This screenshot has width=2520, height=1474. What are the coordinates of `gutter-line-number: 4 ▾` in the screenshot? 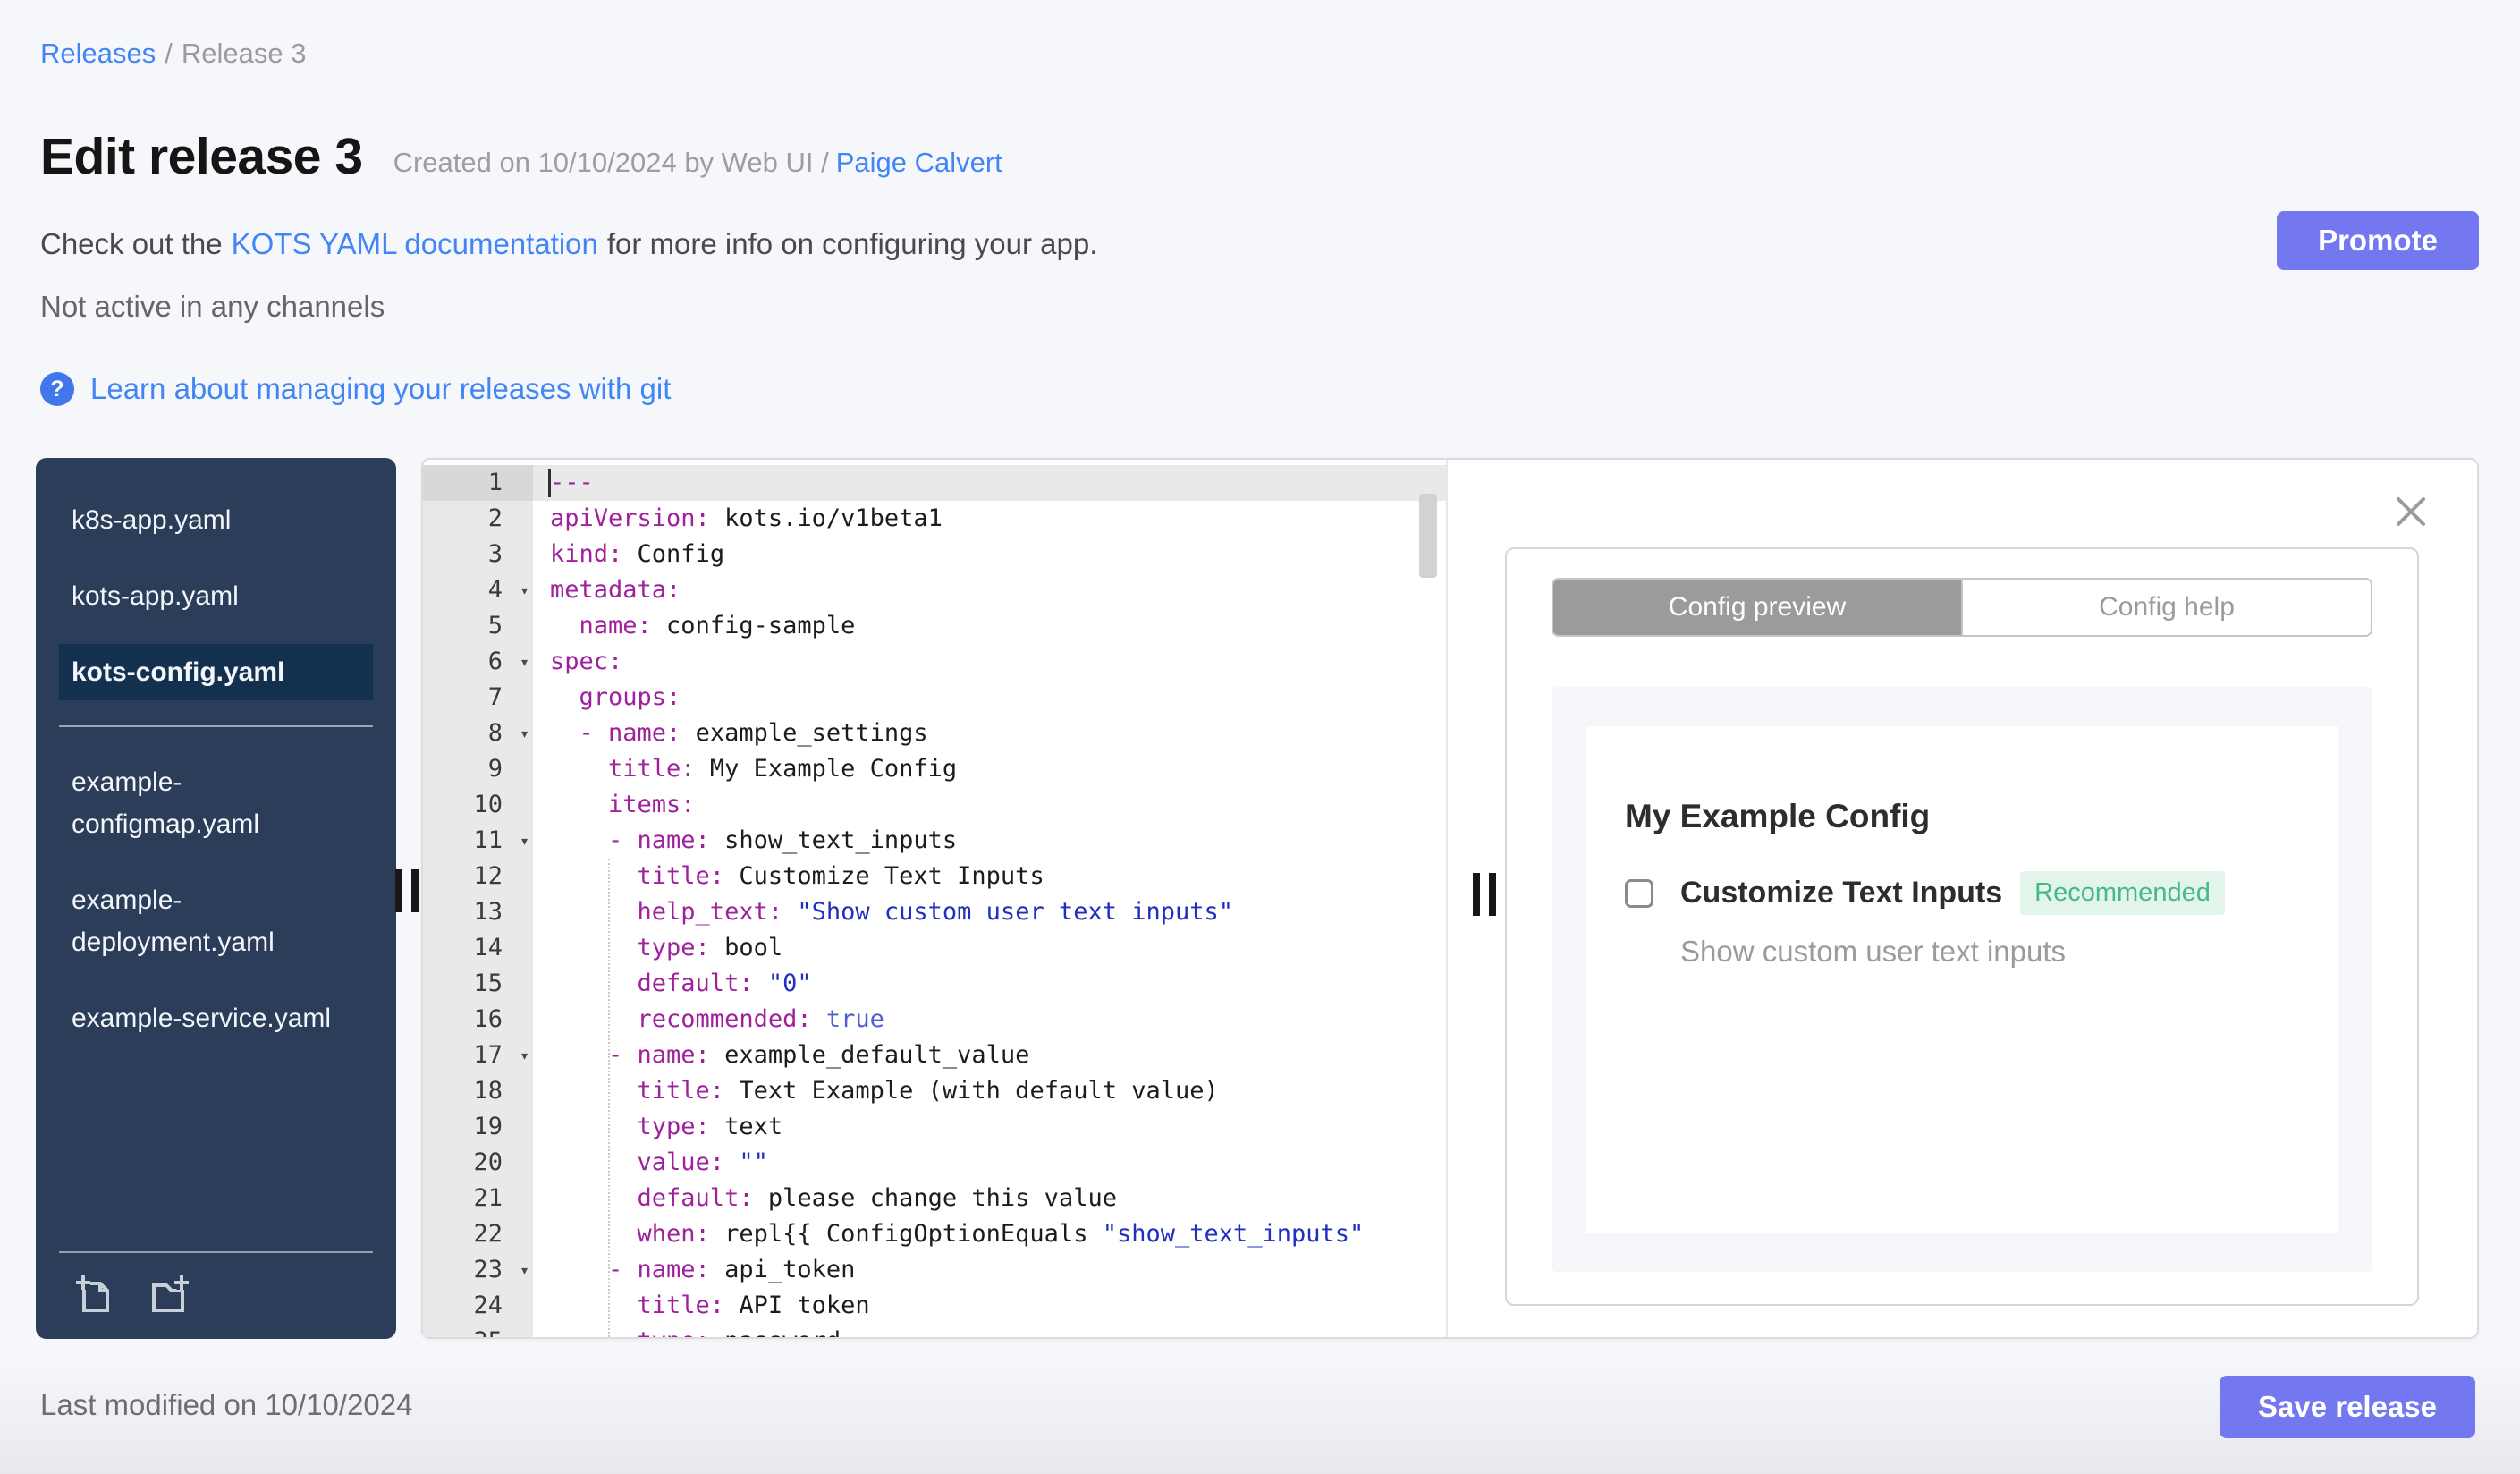 It's located at (478, 590).